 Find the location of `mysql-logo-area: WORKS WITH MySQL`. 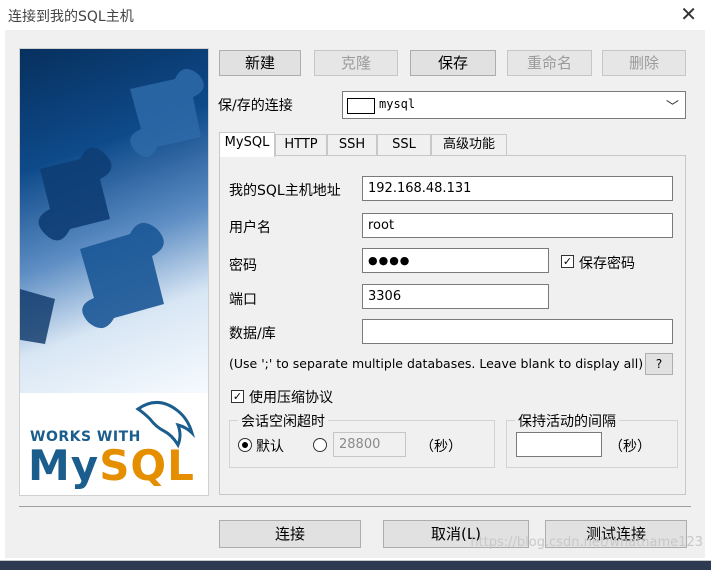

mysql-logo-area: WORKS WITH MySQL is located at coordinates (114, 444).